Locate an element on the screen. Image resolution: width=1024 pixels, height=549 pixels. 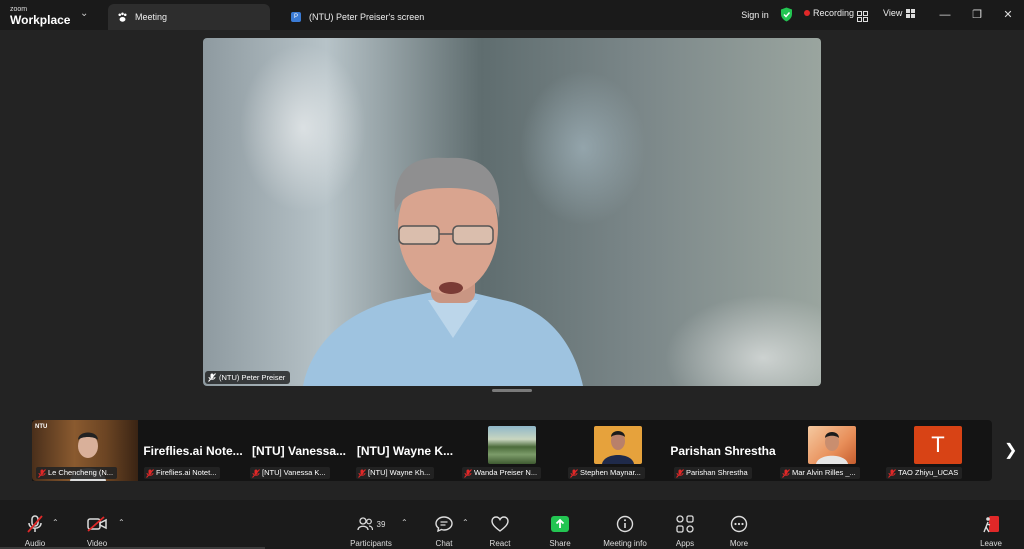
audio-options-caret-icon: ⌃ is located at coordinates (55, 522).